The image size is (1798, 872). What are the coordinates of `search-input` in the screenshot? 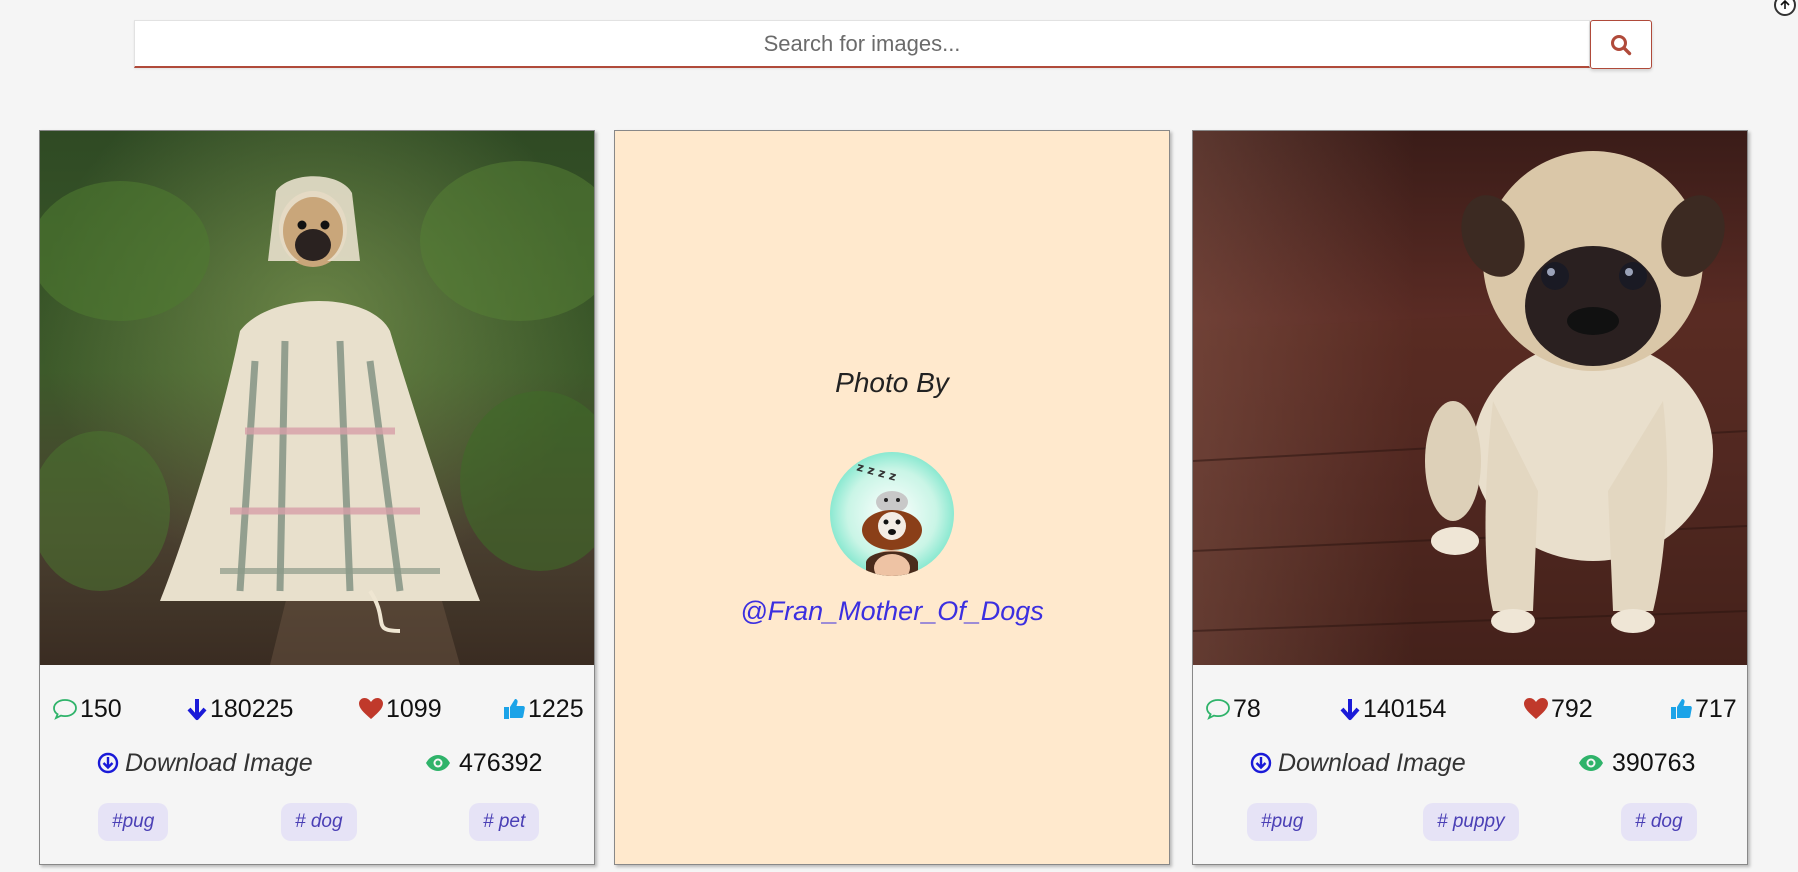 It's located at (862, 44).